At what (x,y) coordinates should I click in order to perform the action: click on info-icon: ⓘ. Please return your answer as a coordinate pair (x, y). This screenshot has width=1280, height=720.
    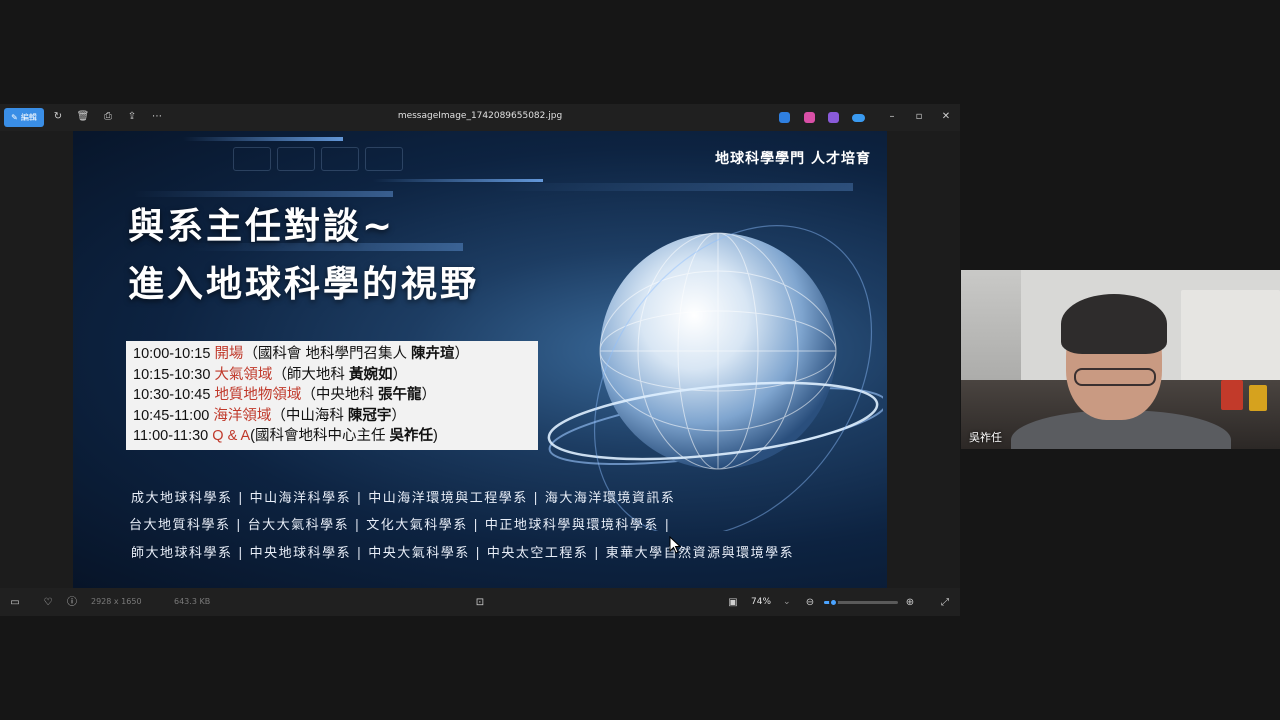
    Looking at the image, I should click on (72, 603).